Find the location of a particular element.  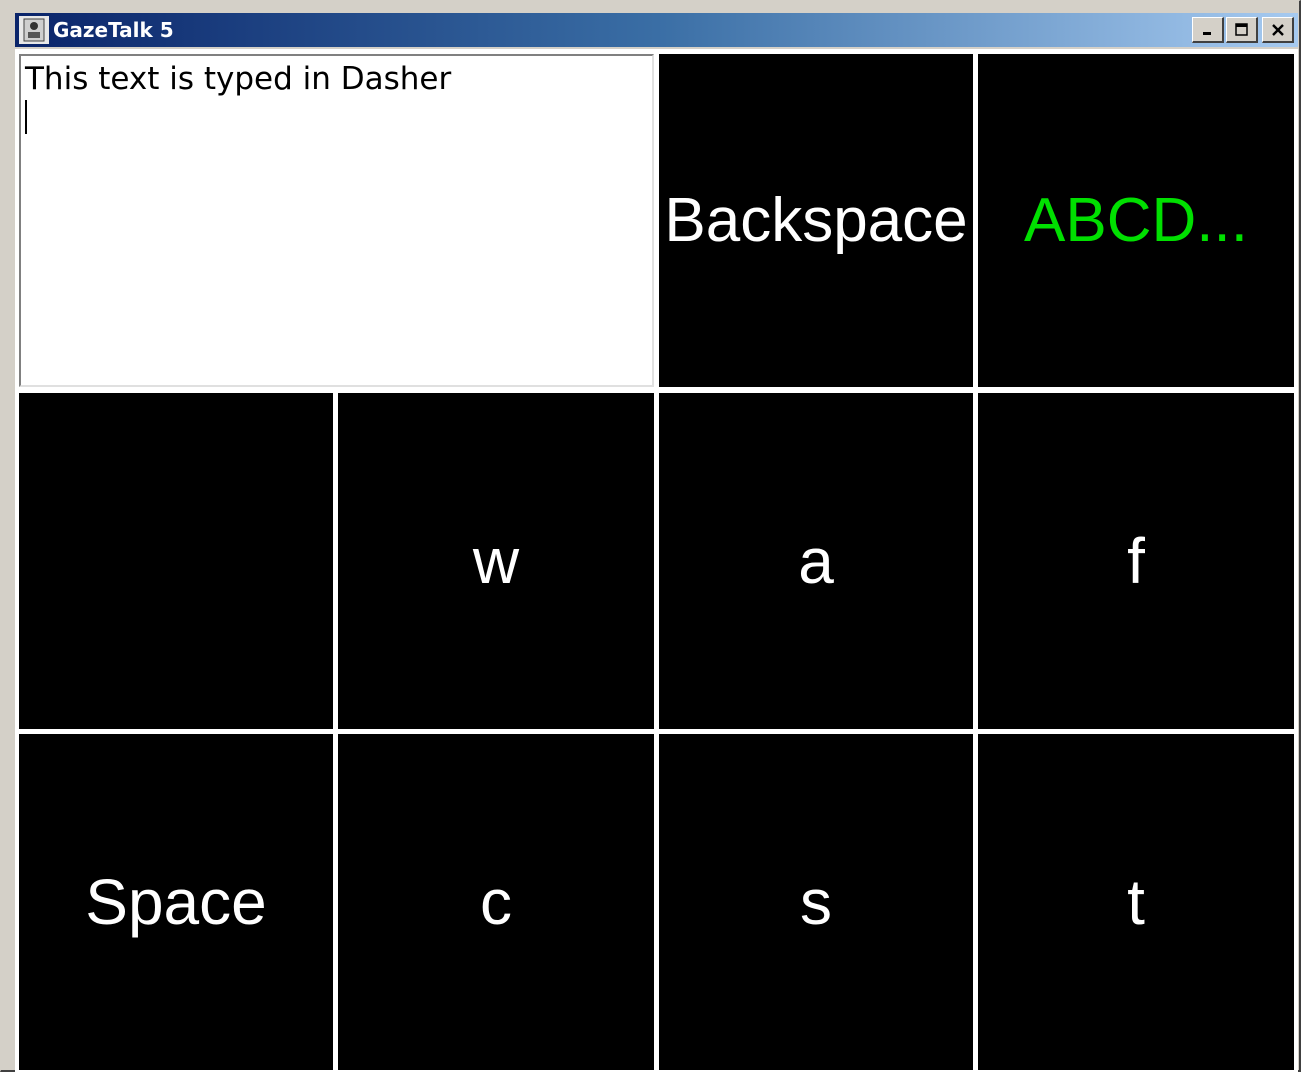

backspace-key: Backspace is located at coordinates (816, 220).